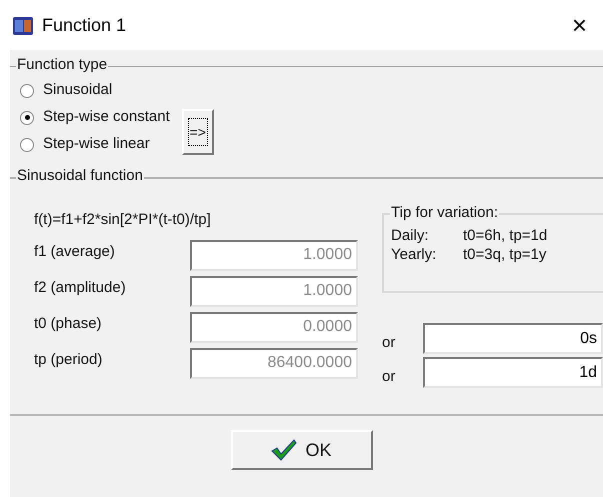 This screenshot has width=603, height=497. I want to click on field-label: f2 (amplitude), so click(80, 288).